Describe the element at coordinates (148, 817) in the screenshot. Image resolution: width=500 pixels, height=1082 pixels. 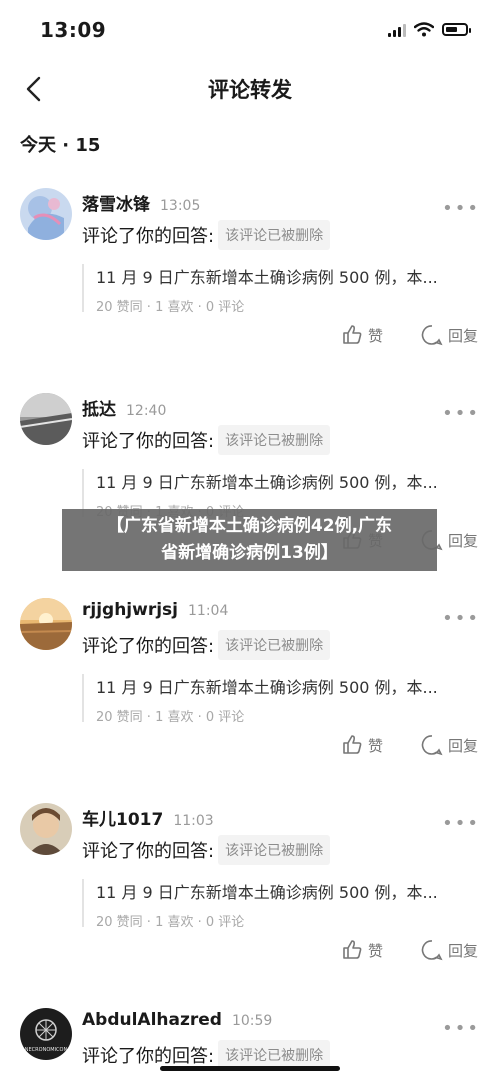
I see `username: 车儿1017 11:03` at that location.